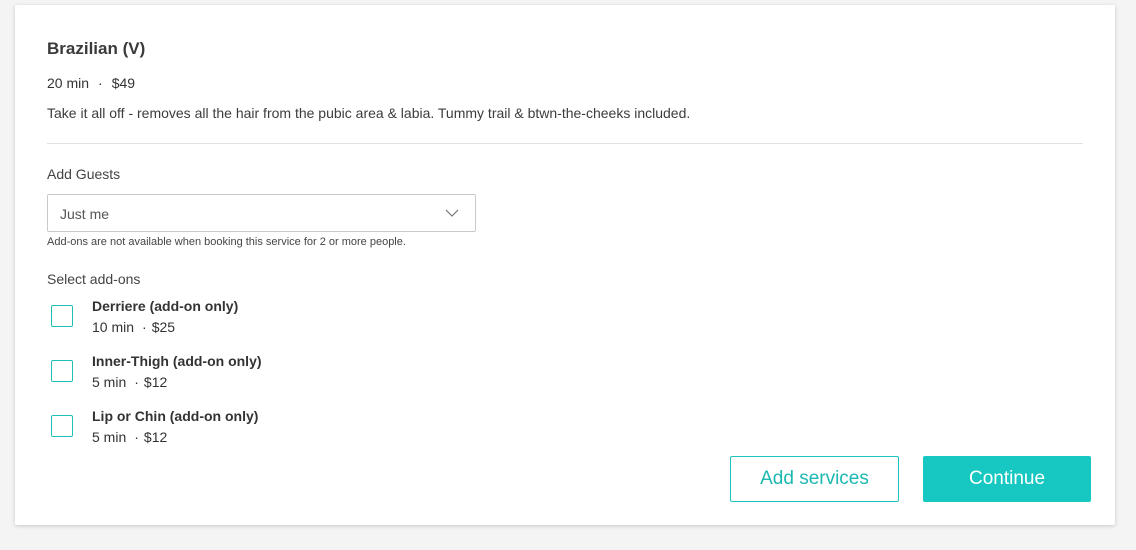 The width and height of the screenshot is (1136, 550). Describe the element at coordinates (175, 416) in the screenshot. I see `addon-name: Lip or Chin (add-on only)` at that location.